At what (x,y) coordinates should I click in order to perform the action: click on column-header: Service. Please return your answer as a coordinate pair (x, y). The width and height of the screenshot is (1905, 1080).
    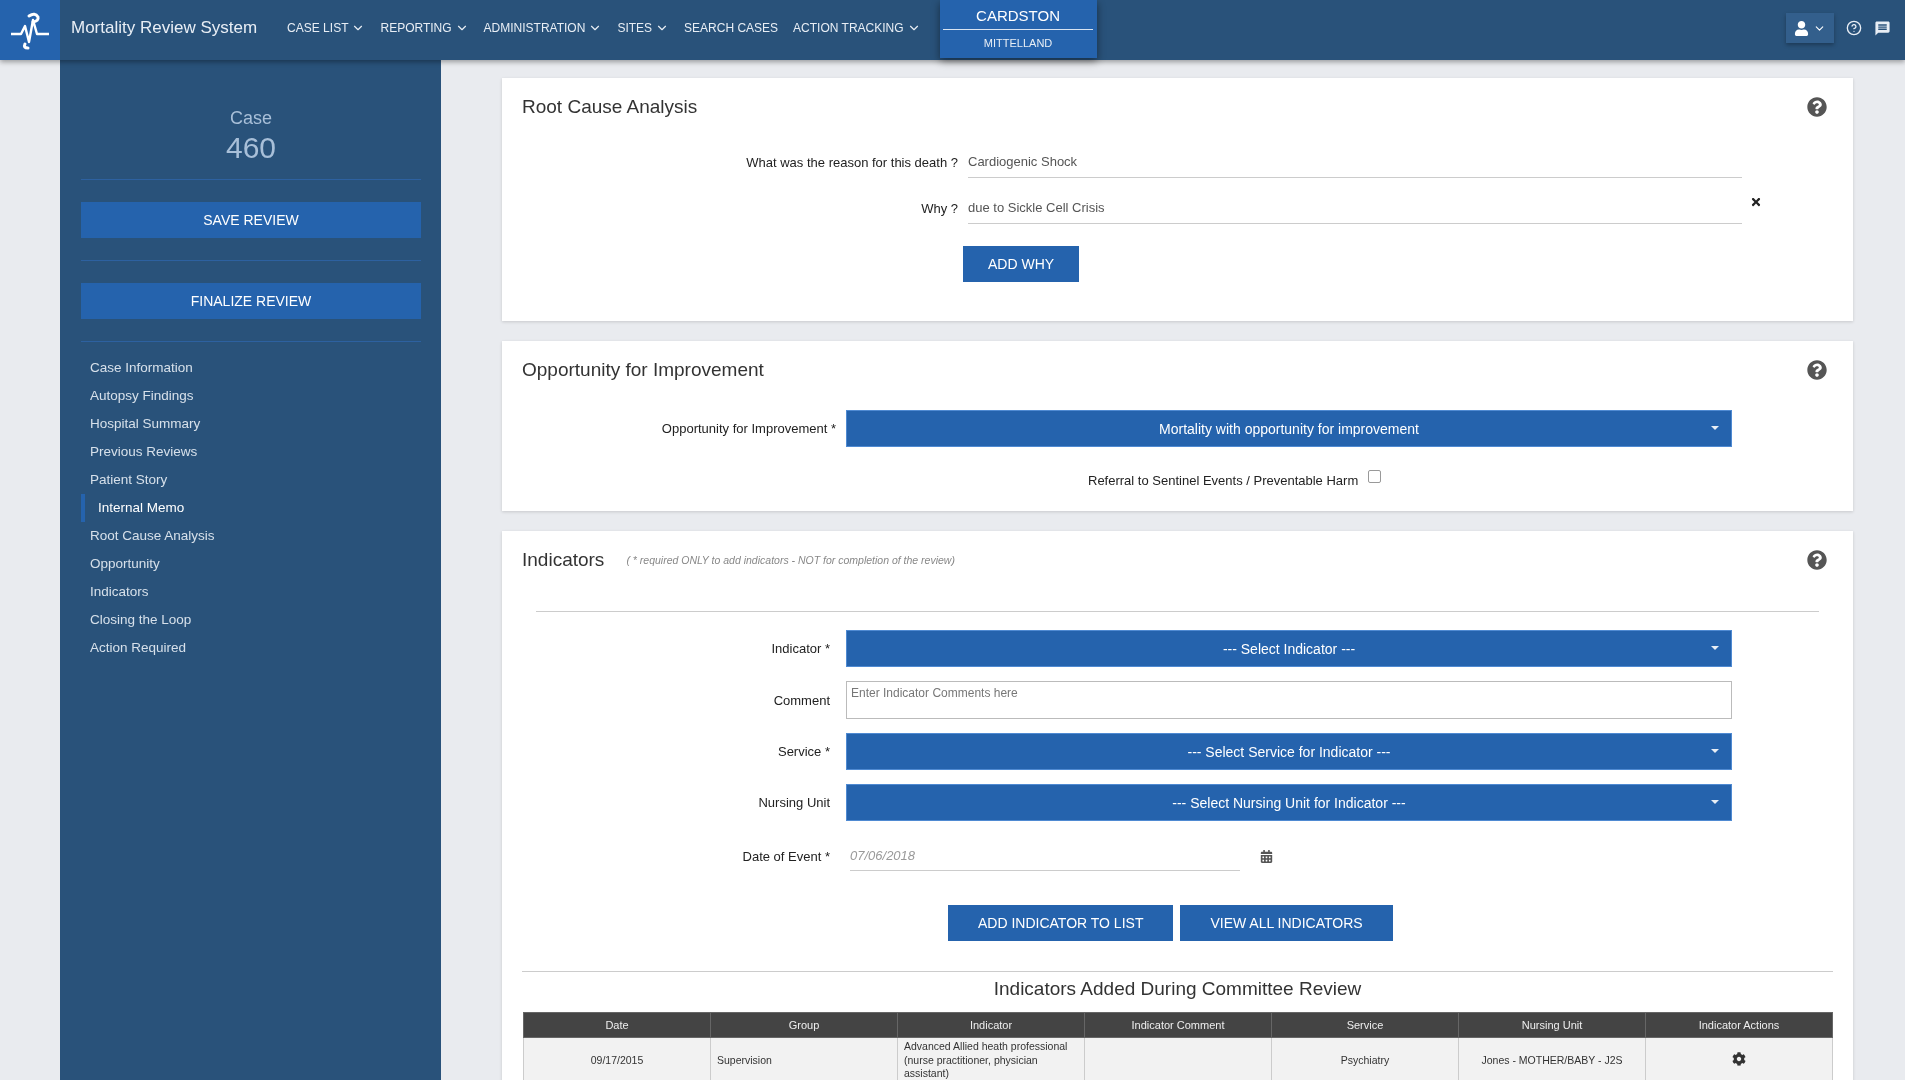
    Looking at the image, I should click on (1365, 1025).